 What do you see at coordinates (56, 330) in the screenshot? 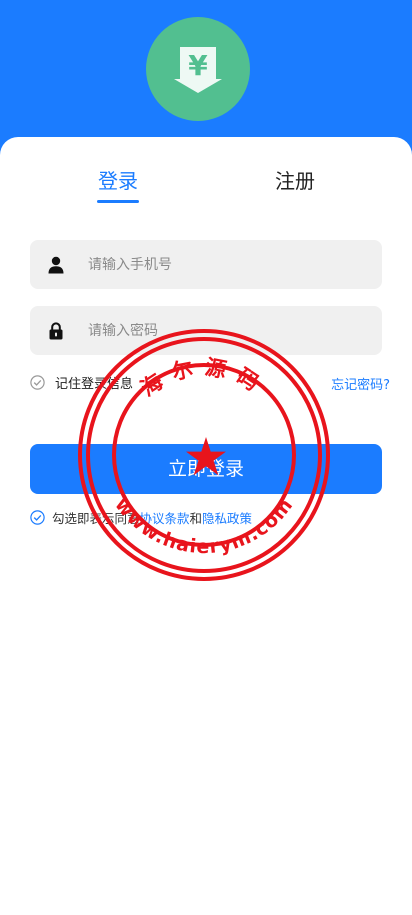
I see `lock-icon` at bounding box center [56, 330].